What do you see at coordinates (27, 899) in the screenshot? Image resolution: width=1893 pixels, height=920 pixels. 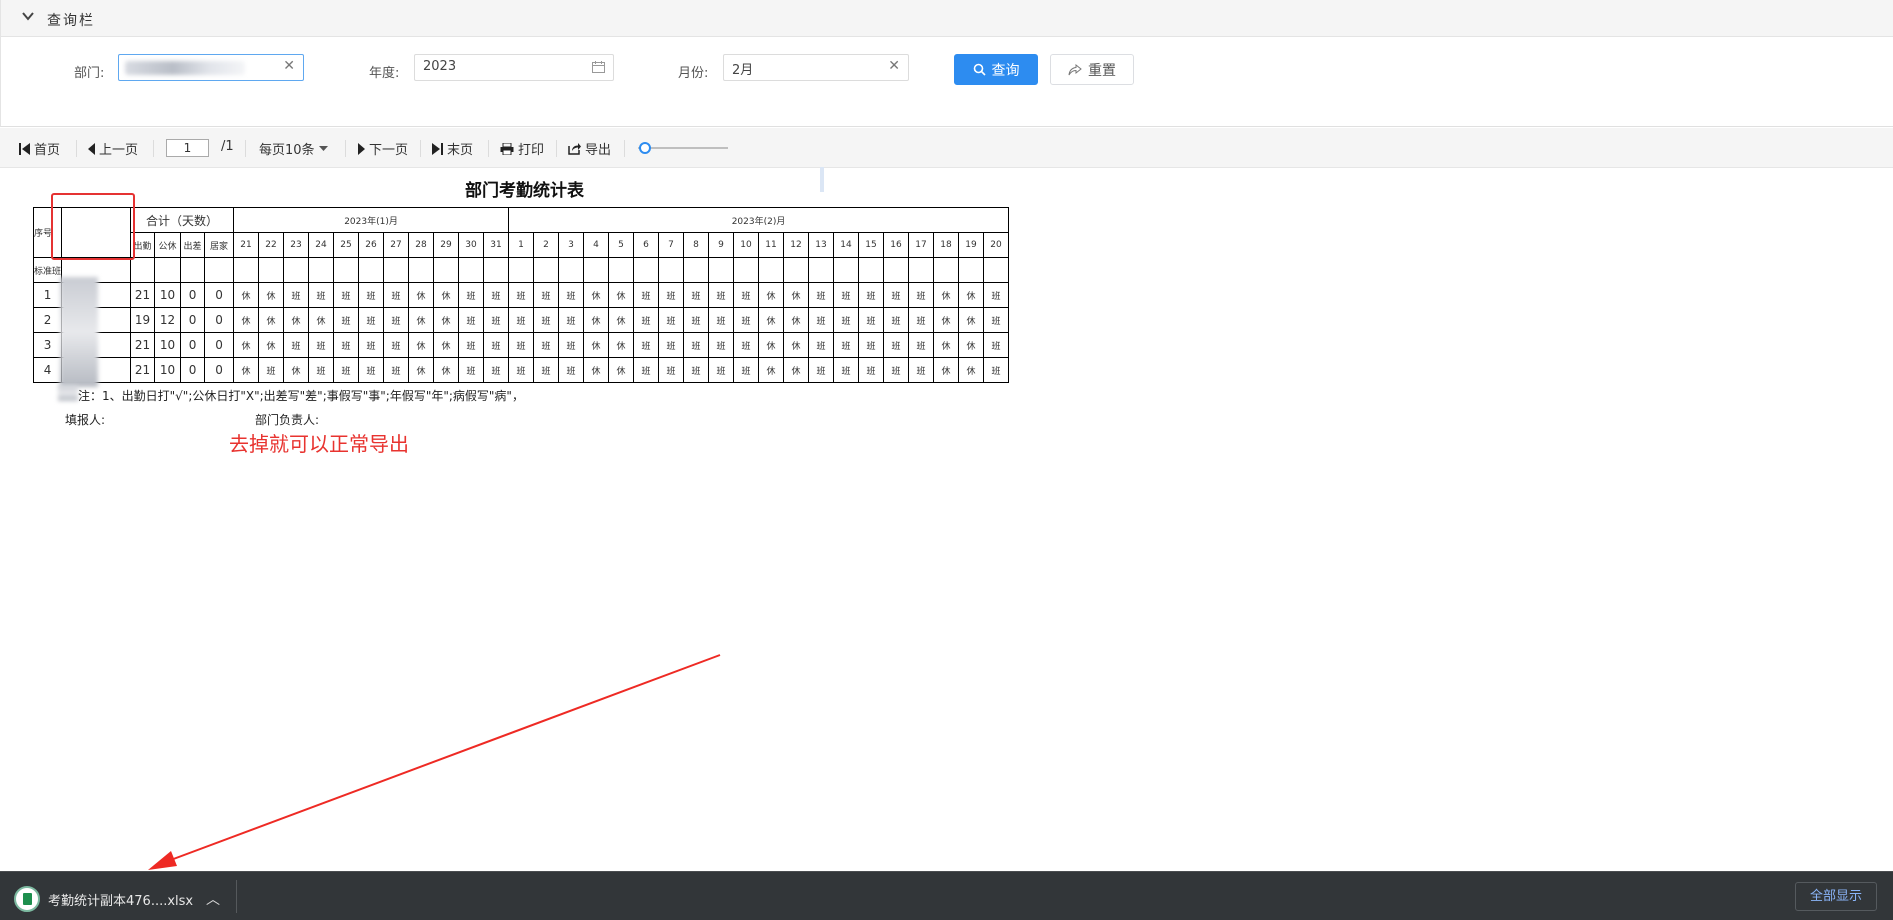 I see `spreadsheet-icon` at bounding box center [27, 899].